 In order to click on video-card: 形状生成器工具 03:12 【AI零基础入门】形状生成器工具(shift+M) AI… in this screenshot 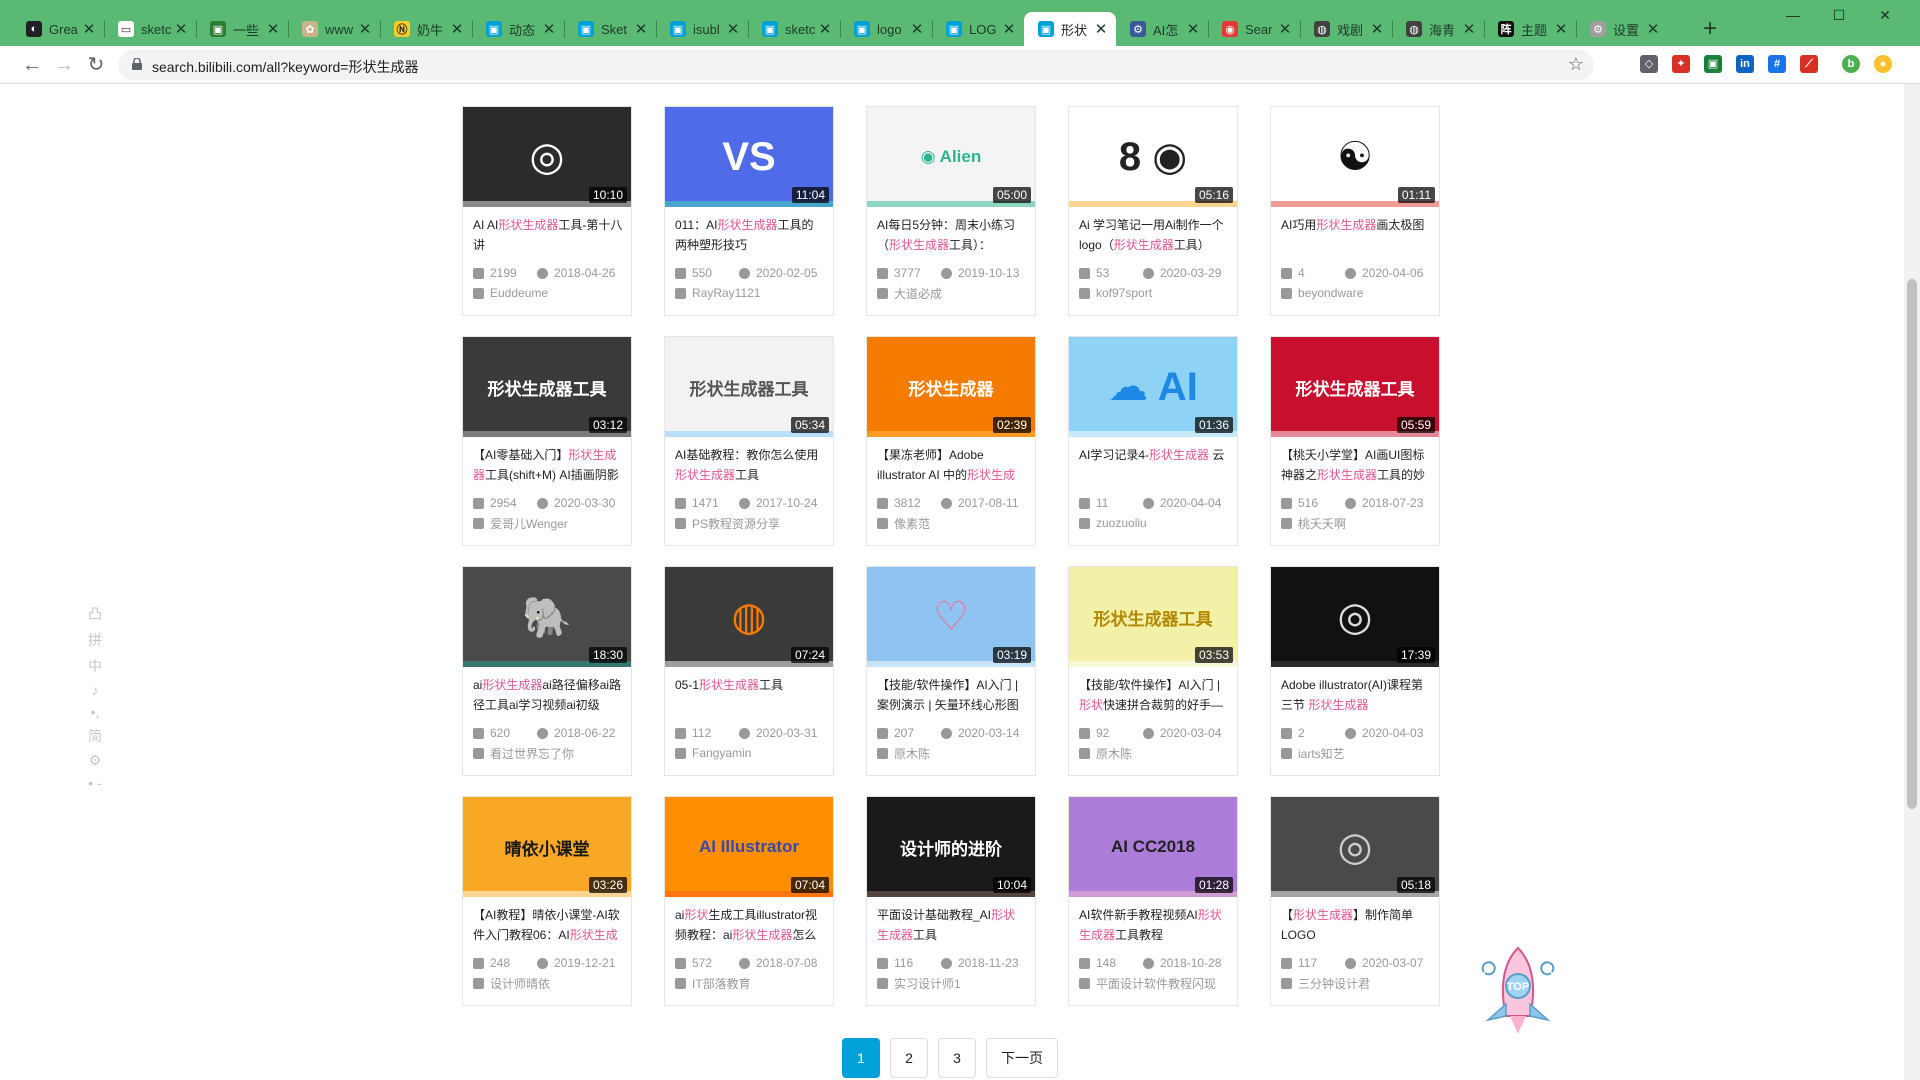, I will do `click(547, 441)`.